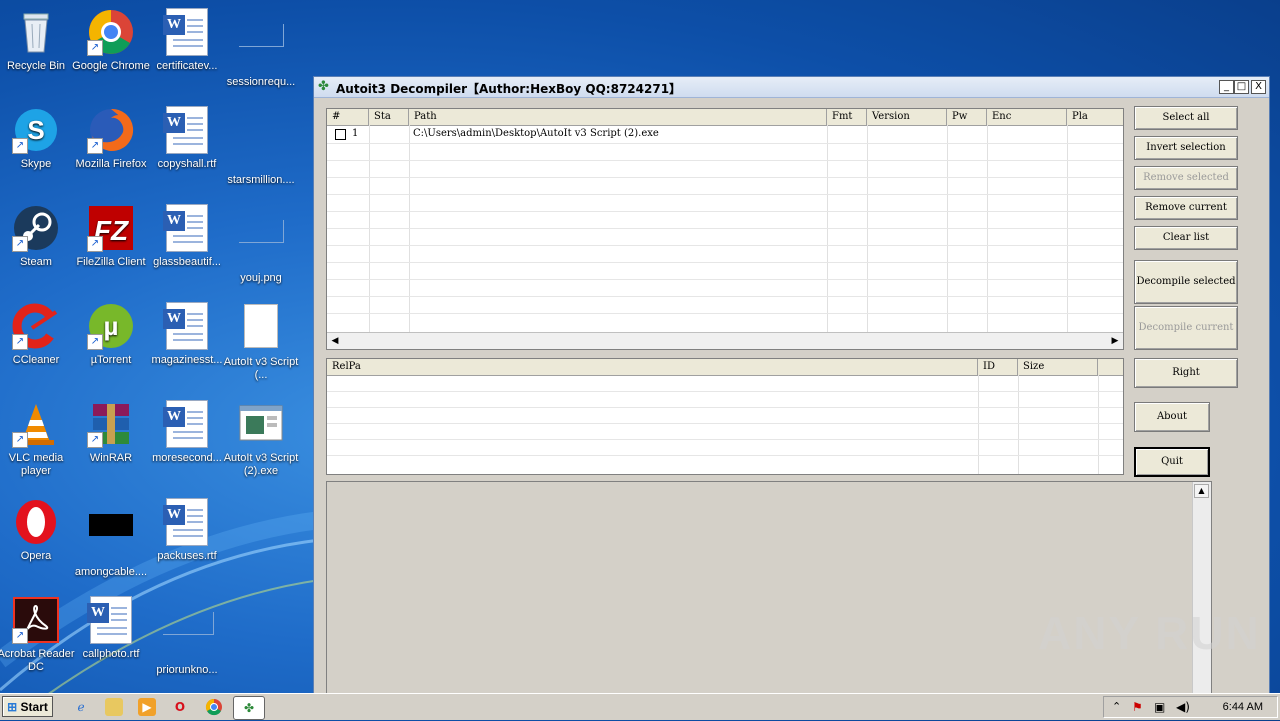  Describe the element at coordinates (1186, 238) in the screenshot. I see `clear-list-button: Clear list` at that location.